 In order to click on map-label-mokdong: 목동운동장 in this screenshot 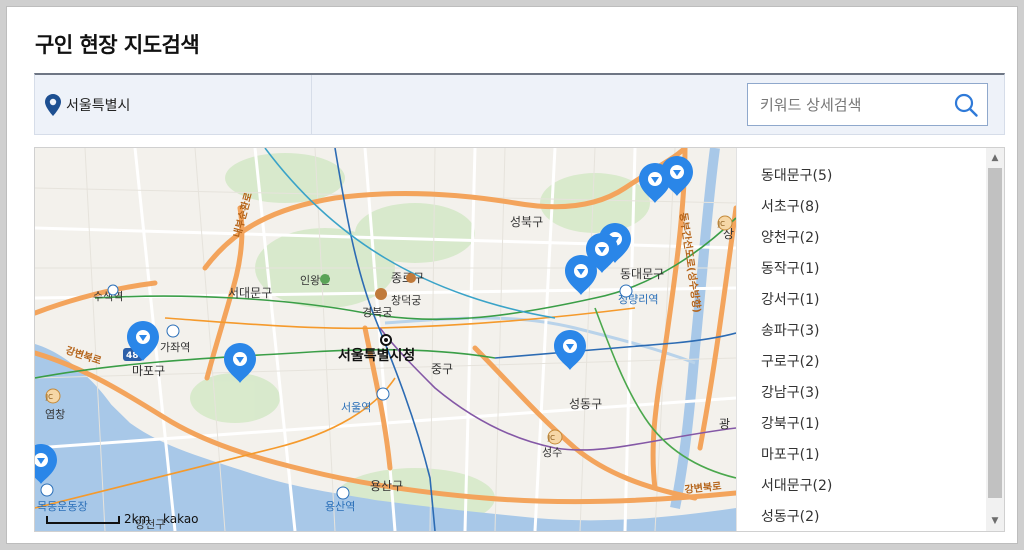, I will do `click(62, 506)`.